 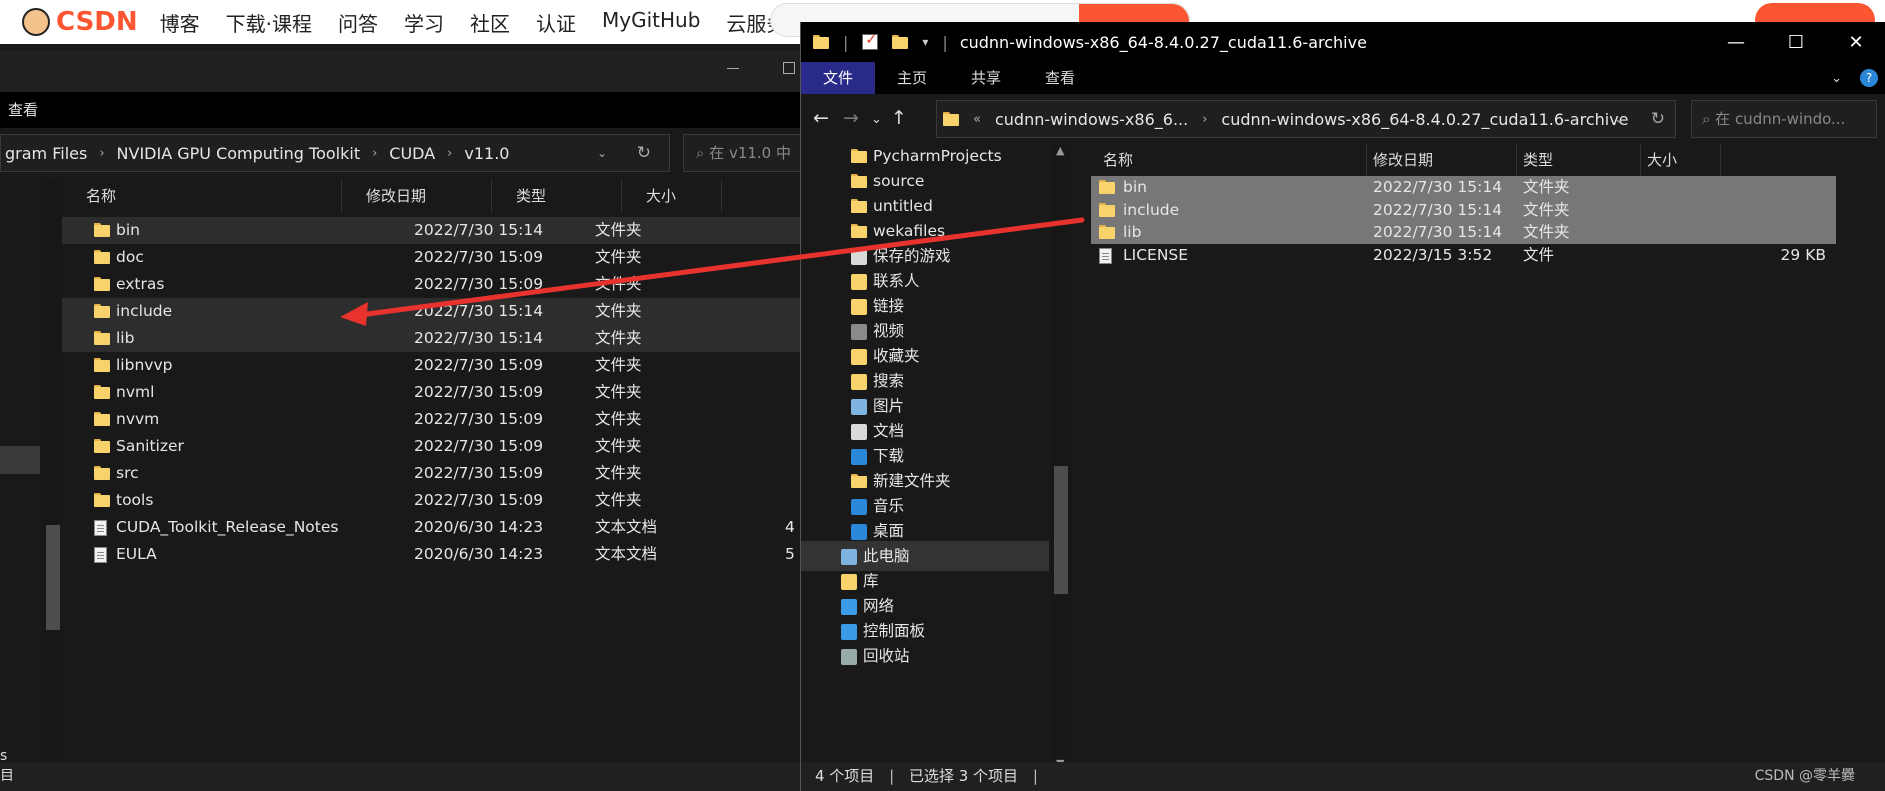 What do you see at coordinates (1343, 78) in the screenshot?
I see `right-ribbon: 文件 主页 共享 查看 ⌄ ?` at bounding box center [1343, 78].